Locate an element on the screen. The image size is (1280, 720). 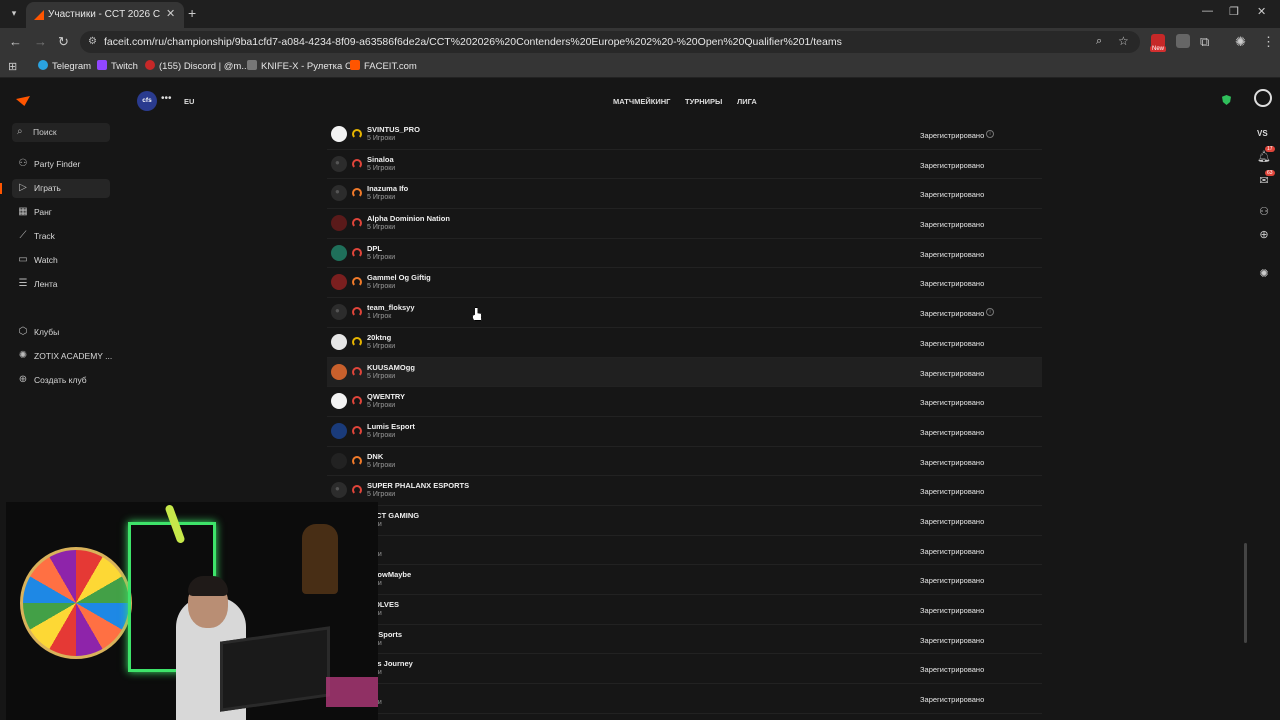
team-name: Alpha Dominion Nation is located at coordinates (408, 218).